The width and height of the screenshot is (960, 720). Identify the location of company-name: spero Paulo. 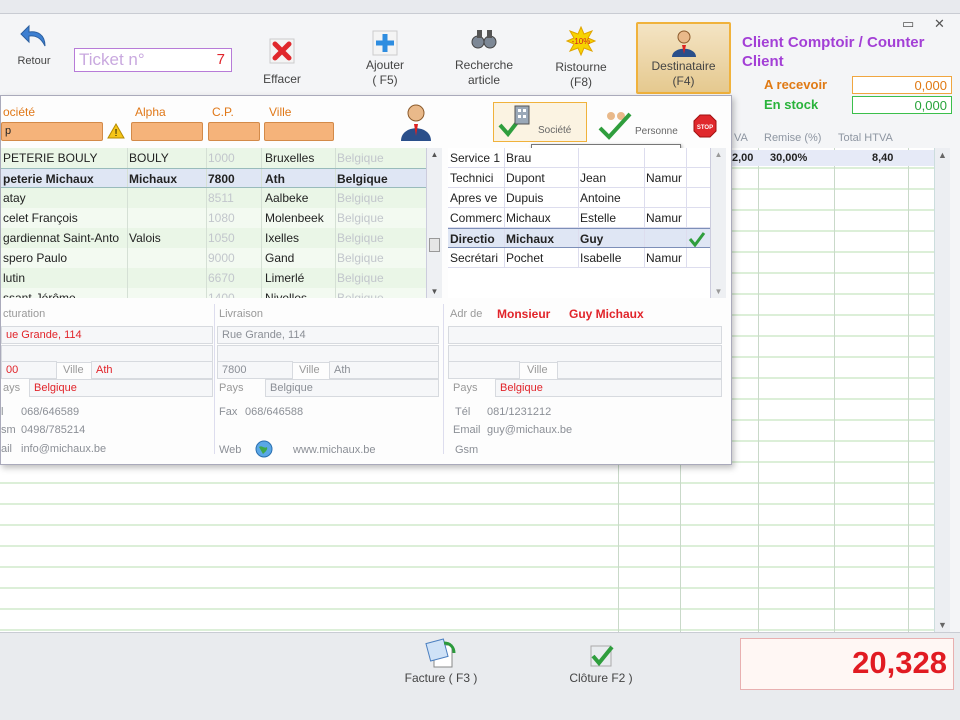
(35, 258).